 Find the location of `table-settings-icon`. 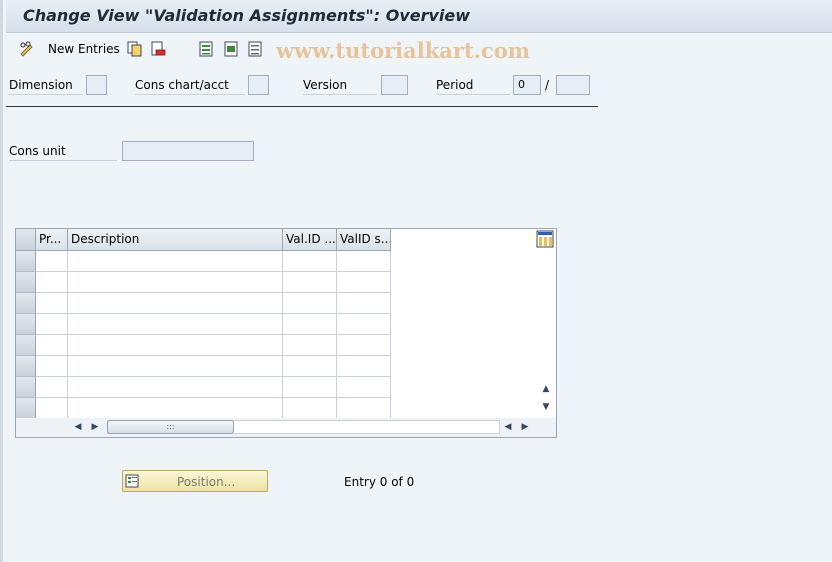

table-settings-icon is located at coordinates (545, 239).